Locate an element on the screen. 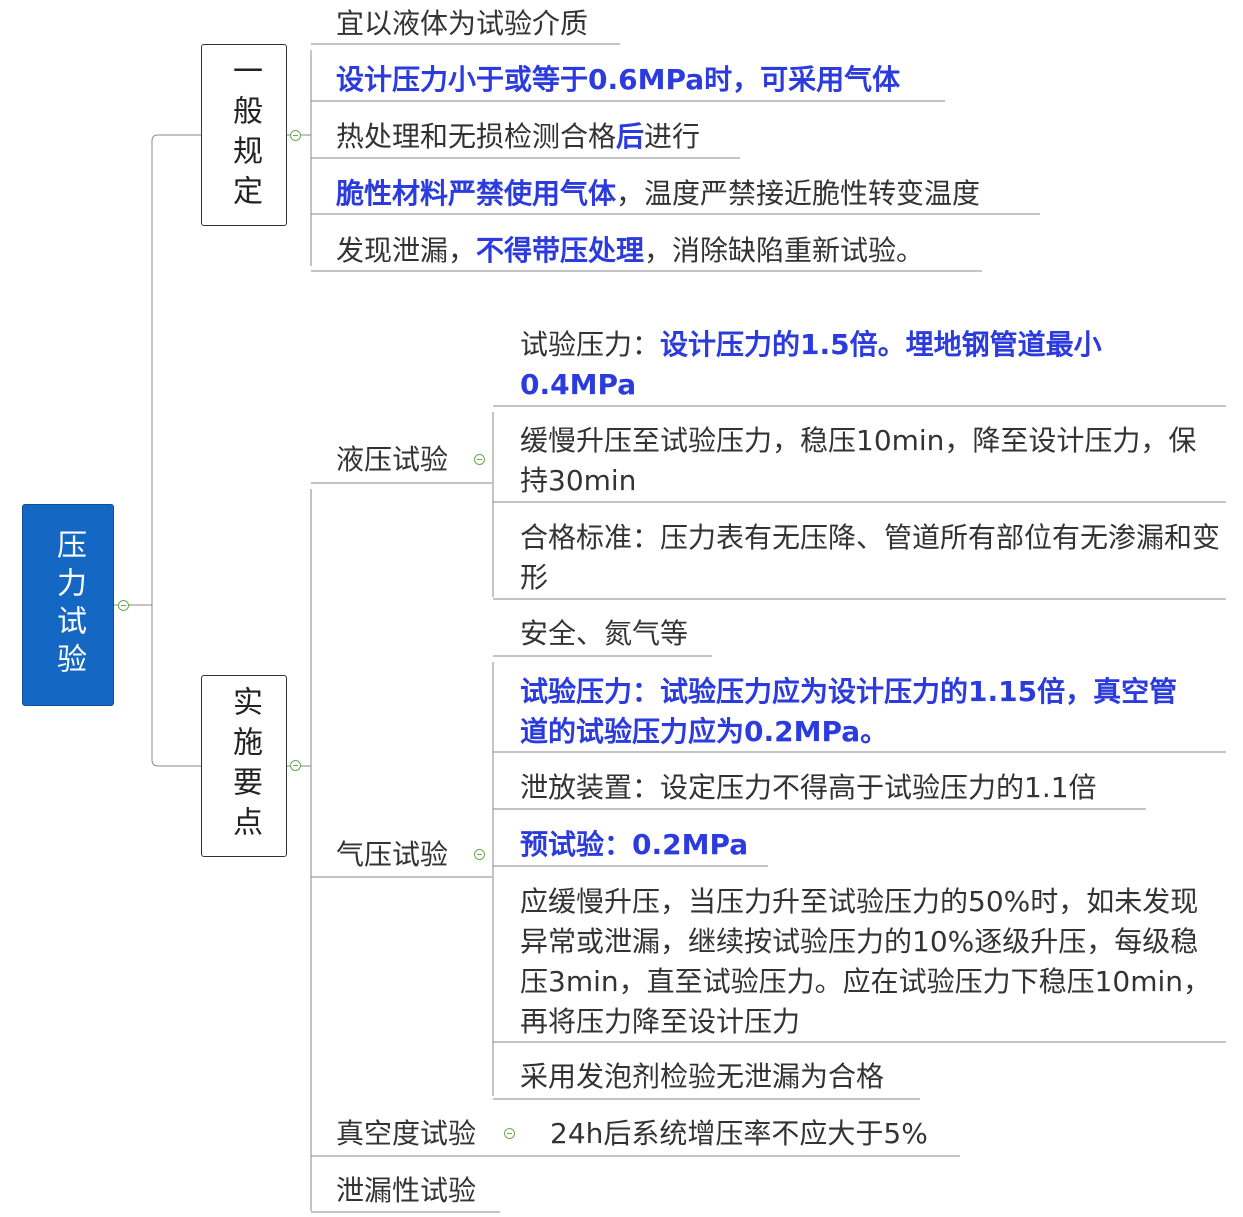  general-item-3: 热处理和无损检测合格后进行 is located at coordinates (518, 137).